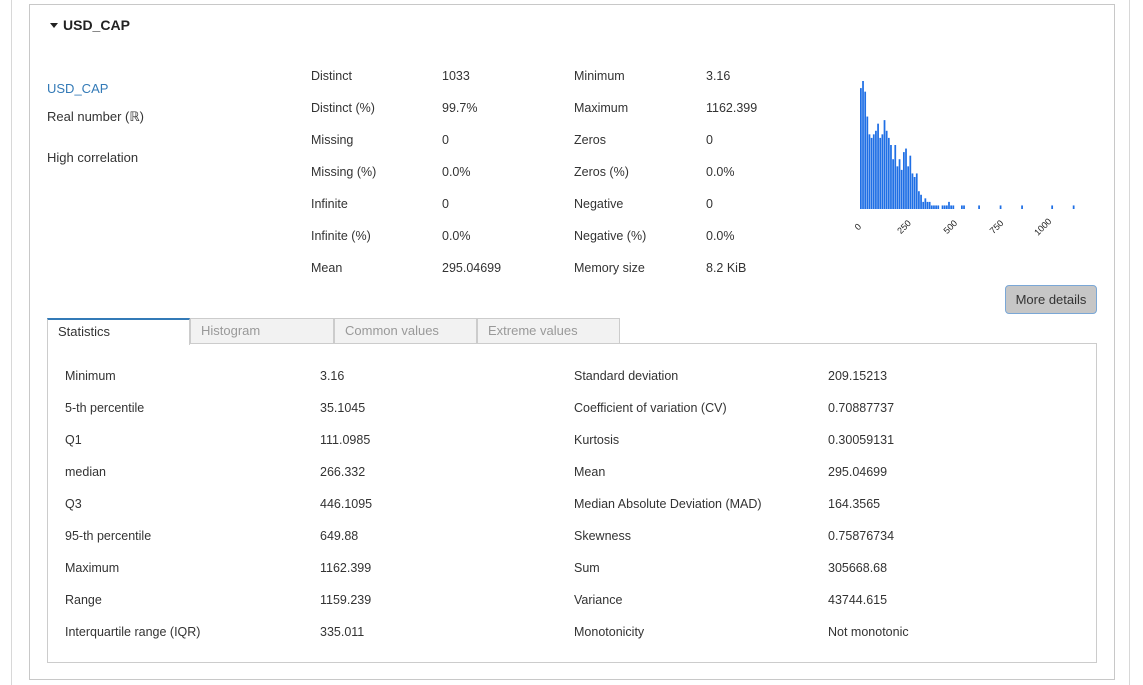  What do you see at coordinates (590, 472) in the screenshot?
I see `stat-descriptive-label: Mean` at bounding box center [590, 472].